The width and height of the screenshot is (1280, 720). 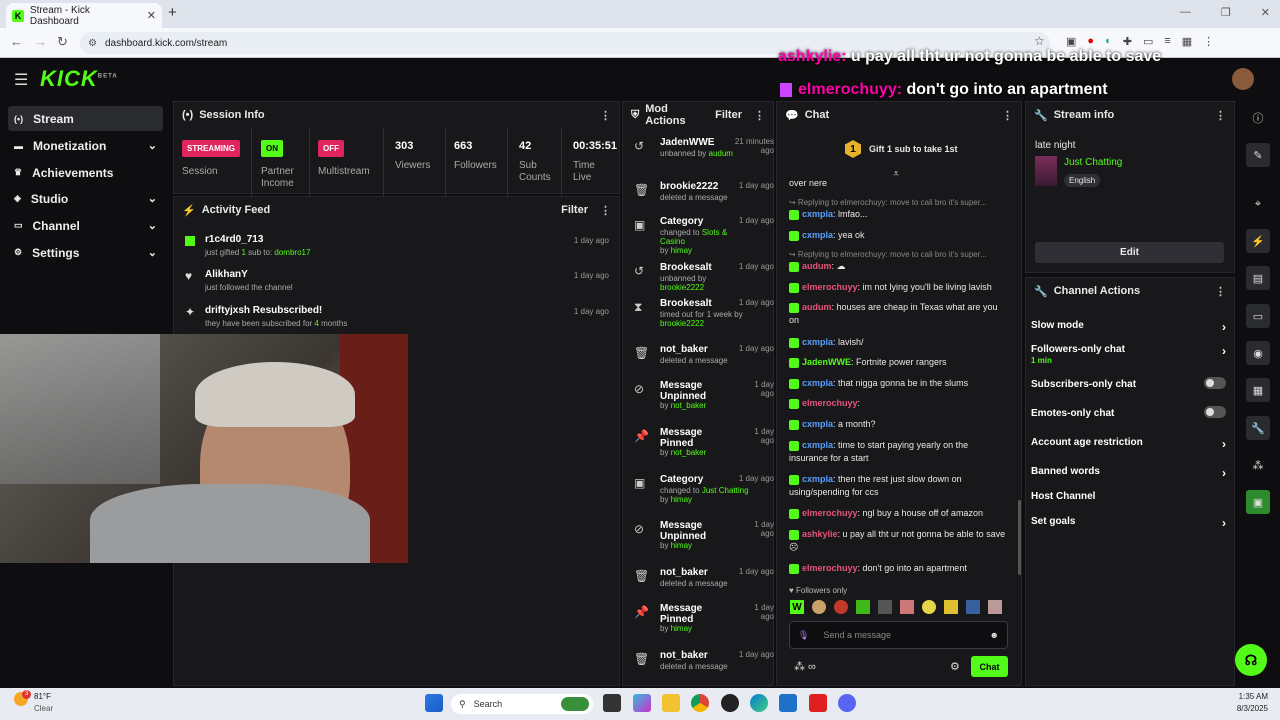 I want to click on broadcast-icon: ◉, so click(x=1258, y=353).